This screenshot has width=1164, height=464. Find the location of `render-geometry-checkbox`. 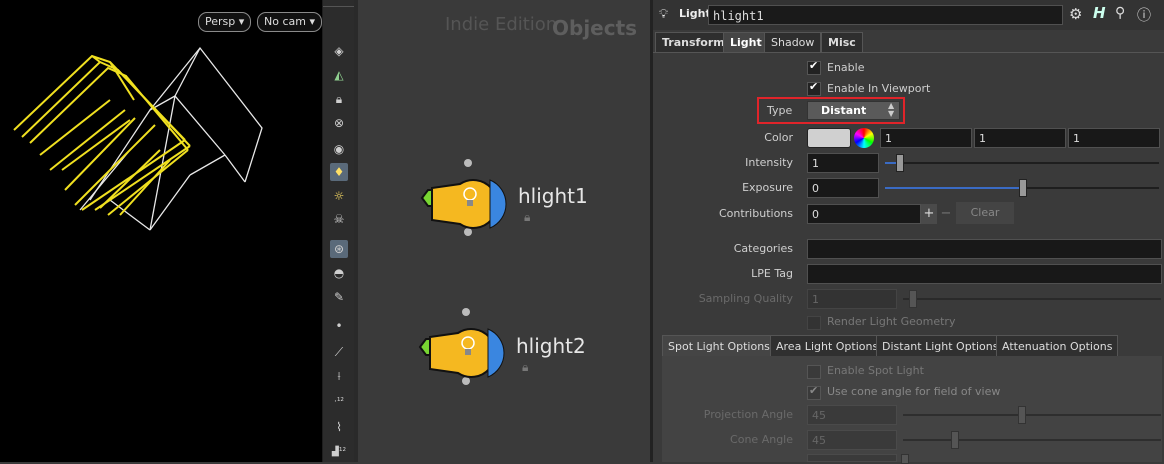

render-geometry-checkbox is located at coordinates (814, 323).